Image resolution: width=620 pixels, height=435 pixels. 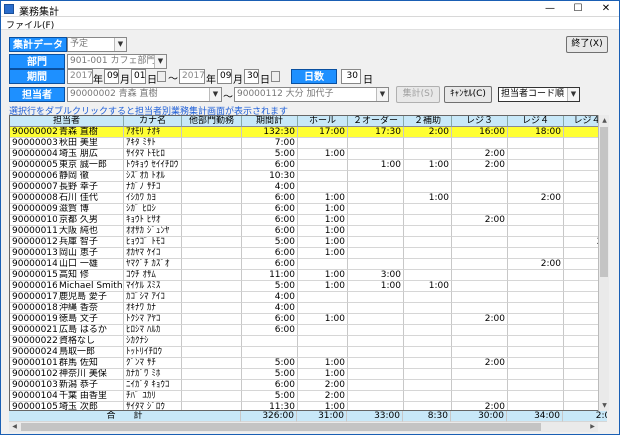 I want to click on table-row: 90000017 鹿児島 愛子 ｶｺﾞｼﾏ ｱｲｺ 4:00, so click(x=308, y=297).